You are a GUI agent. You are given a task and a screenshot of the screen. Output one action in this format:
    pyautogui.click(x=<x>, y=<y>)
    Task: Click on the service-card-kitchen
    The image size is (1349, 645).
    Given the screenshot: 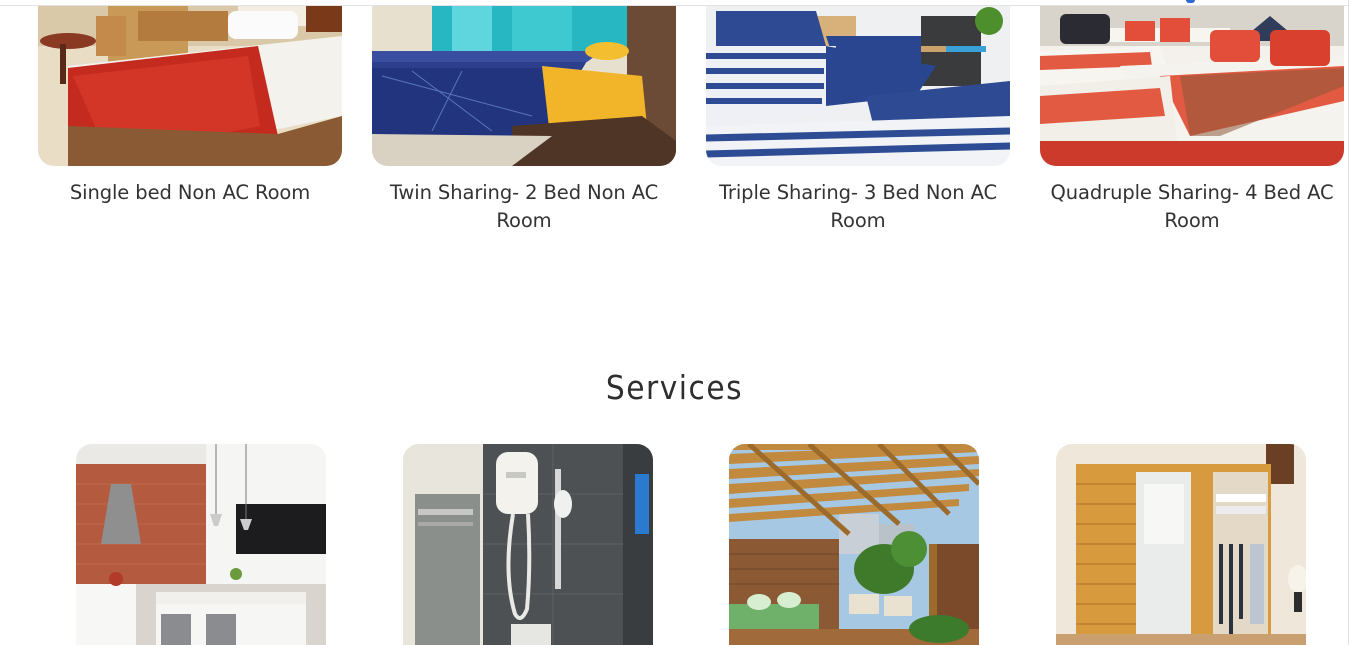 What is the action you would take?
    pyautogui.click(x=201, y=544)
    